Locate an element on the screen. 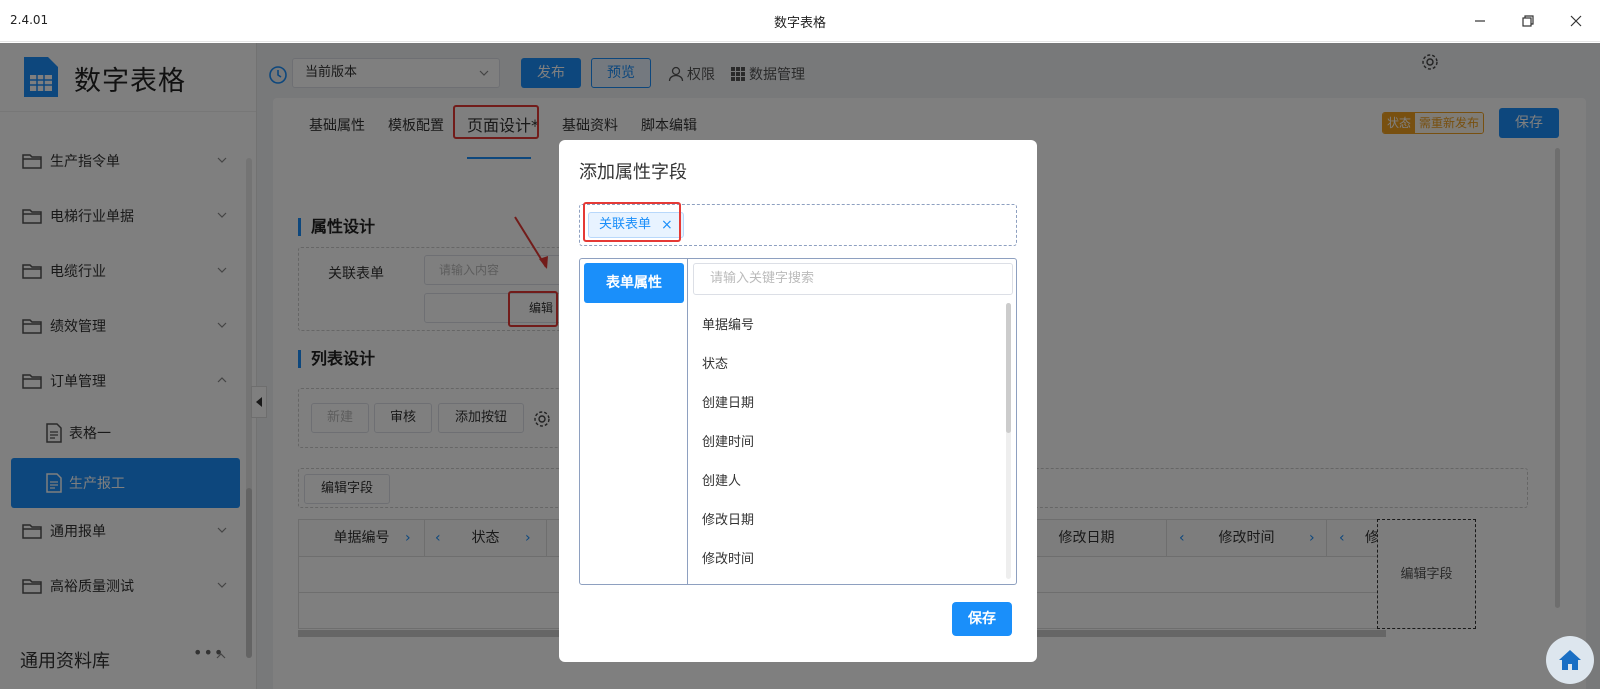  minimize-icon is located at coordinates (1480, 21).